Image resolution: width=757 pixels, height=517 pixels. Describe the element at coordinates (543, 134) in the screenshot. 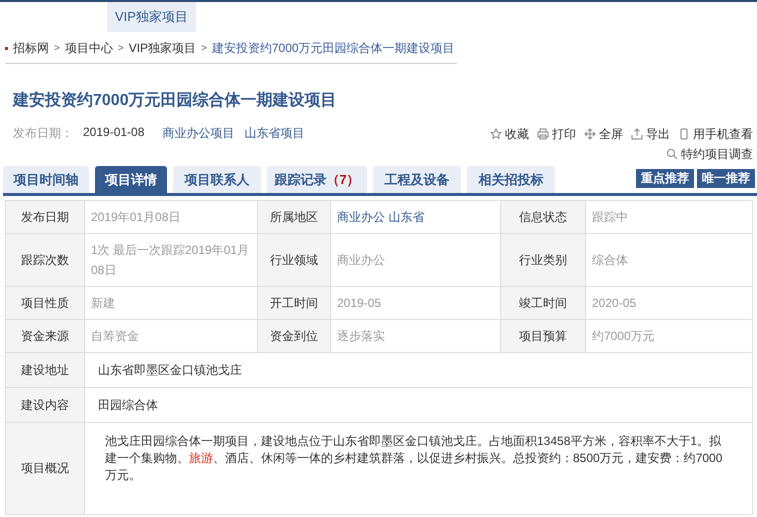

I see `print-icon` at that location.